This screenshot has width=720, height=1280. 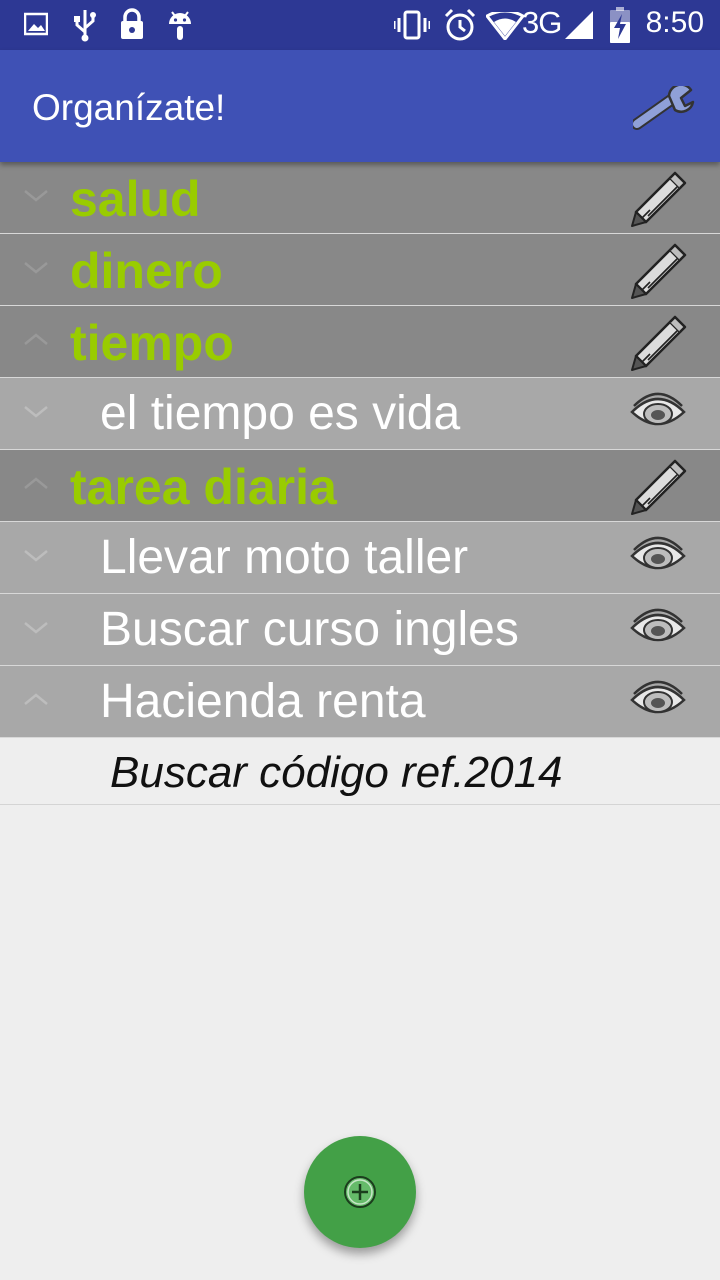 What do you see at coordinates (505, 26) in the screenshot?
I see `wifi-icon` at bounding box center [505, 26].